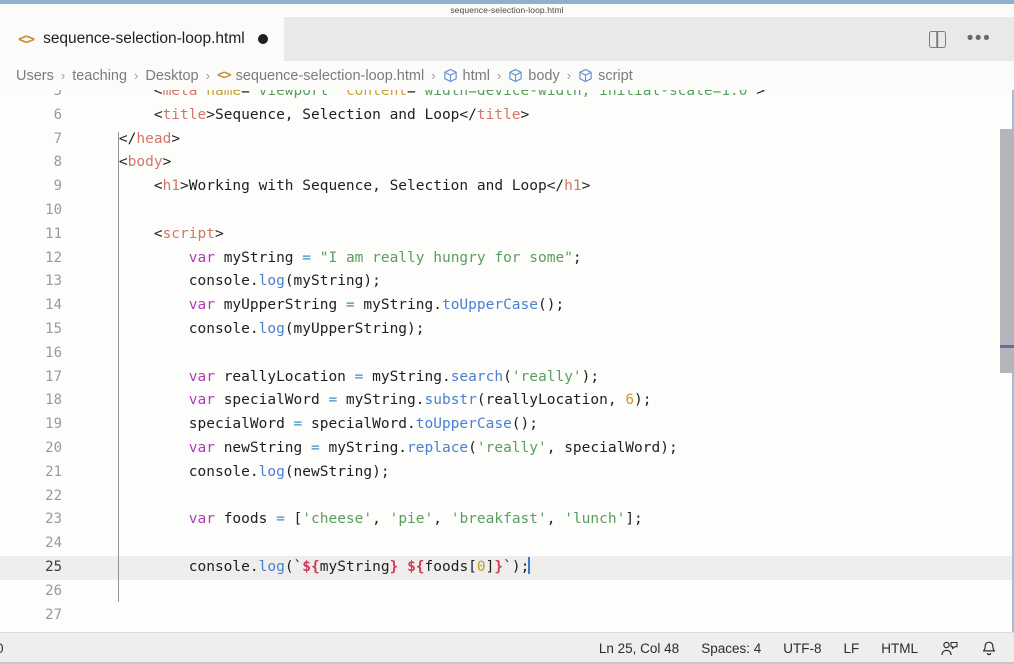 The height and width of the screenshot is (664, 1014). What do you see at coordinates (507, 592) in the screenshot?
I see `code-line: 26` at bounding box center [507, 592].